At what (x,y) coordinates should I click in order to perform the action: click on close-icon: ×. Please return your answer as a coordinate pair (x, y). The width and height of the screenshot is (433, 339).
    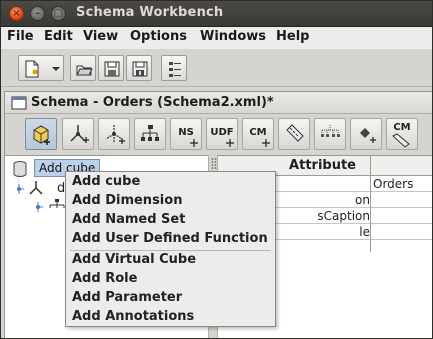
    Looking at the image, I should click on (16, 13).